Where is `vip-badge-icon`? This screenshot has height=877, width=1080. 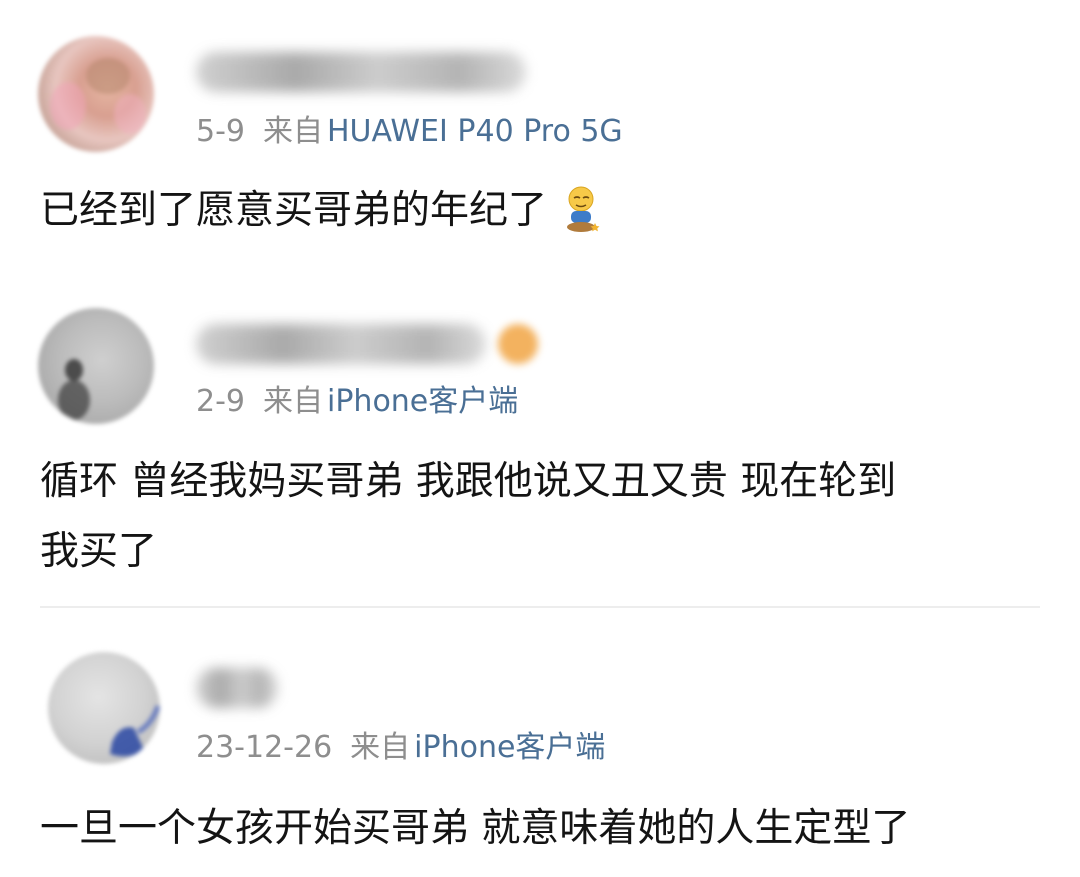 vip-badge-icon is located at coordinates (518, 344).